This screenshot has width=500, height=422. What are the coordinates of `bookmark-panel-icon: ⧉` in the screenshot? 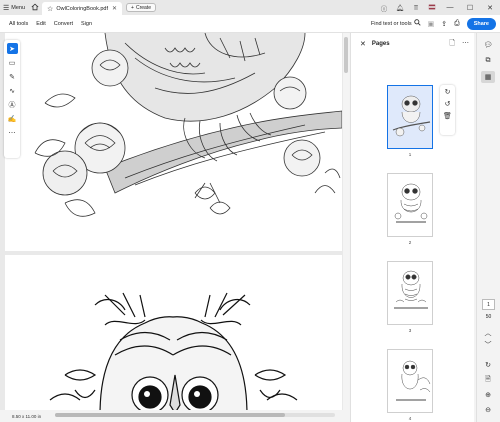 It's located at (488, 61).